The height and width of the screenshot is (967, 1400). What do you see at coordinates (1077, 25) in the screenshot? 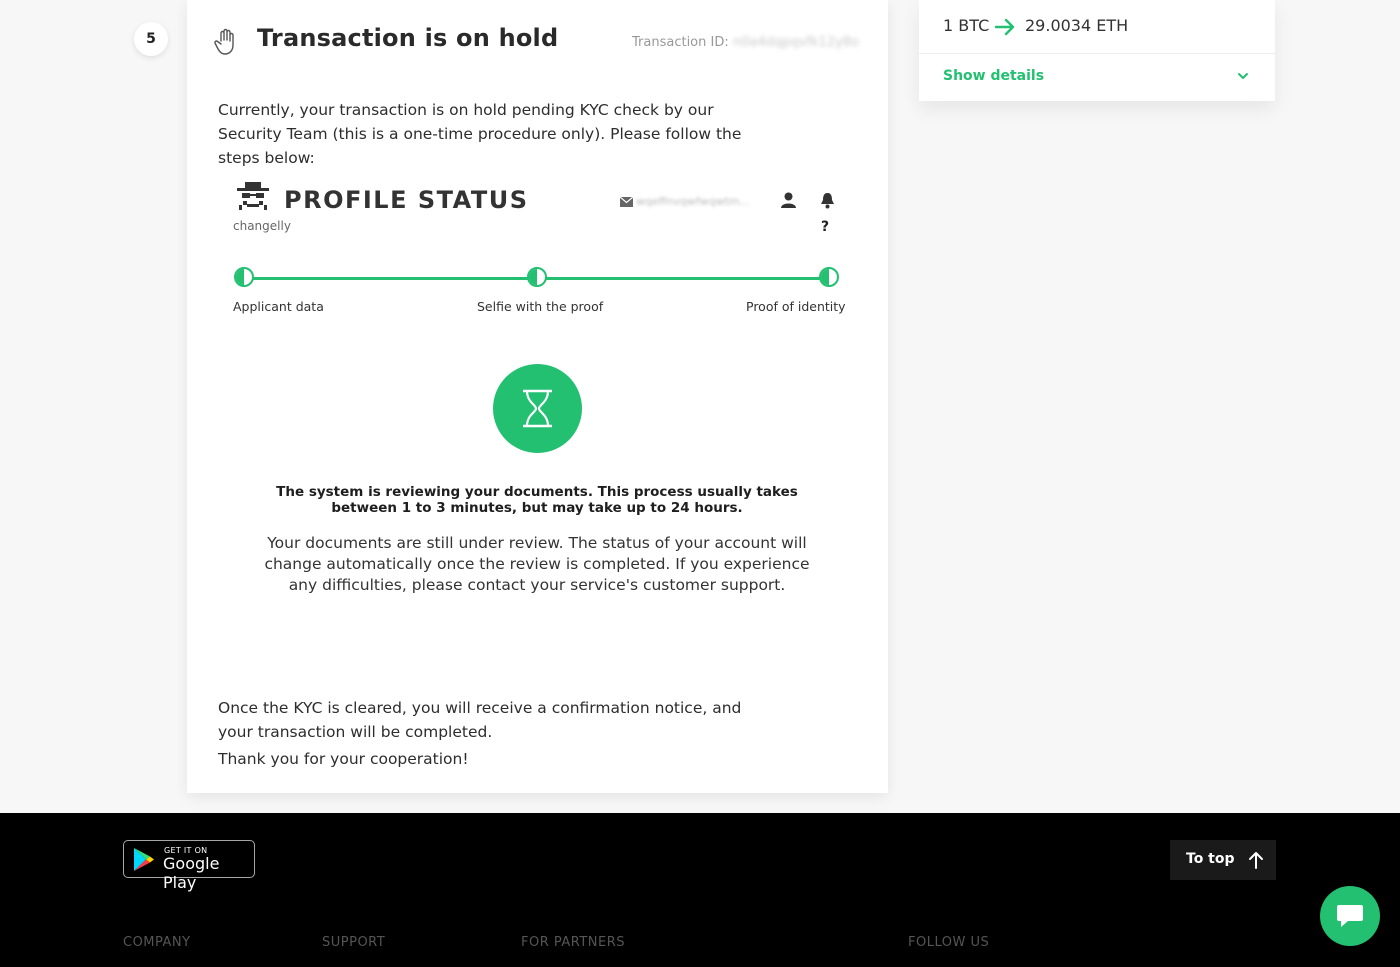
I see `exchange-to-amount: 29.0034 ETH` at bounding box center [1077, 25].